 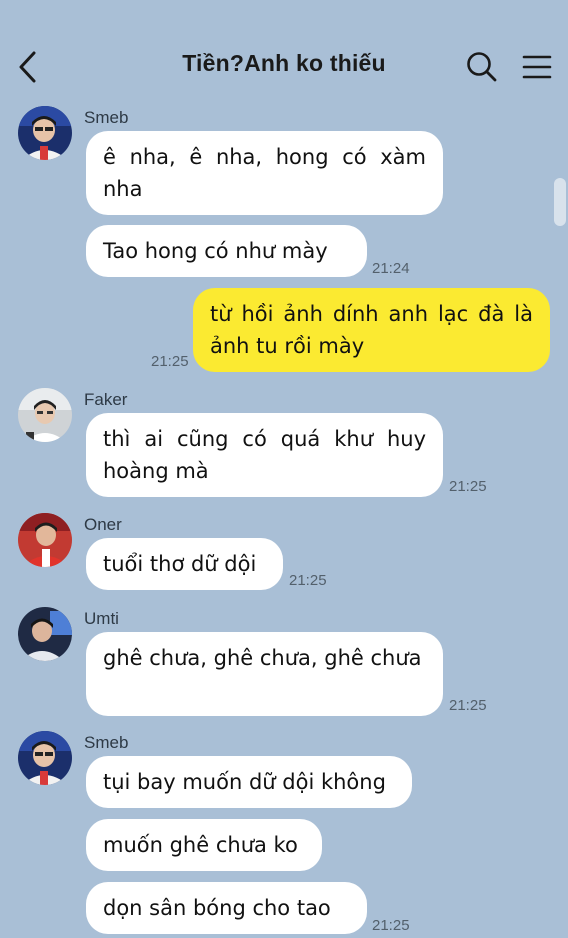 I want to click on scrollbar-thumb, so click(x=560, y=202).